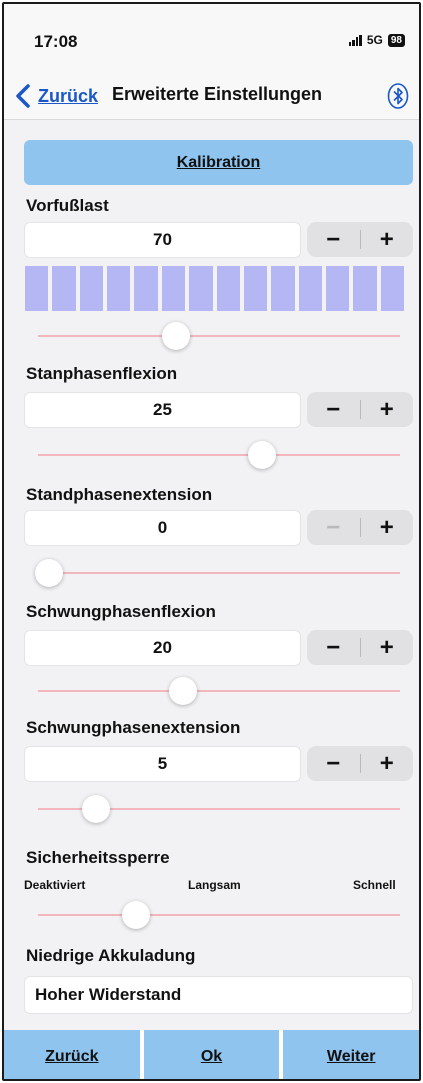  I want to click on bottom-button-bar: Zurück Ok Weiter, so click(211, 1054).